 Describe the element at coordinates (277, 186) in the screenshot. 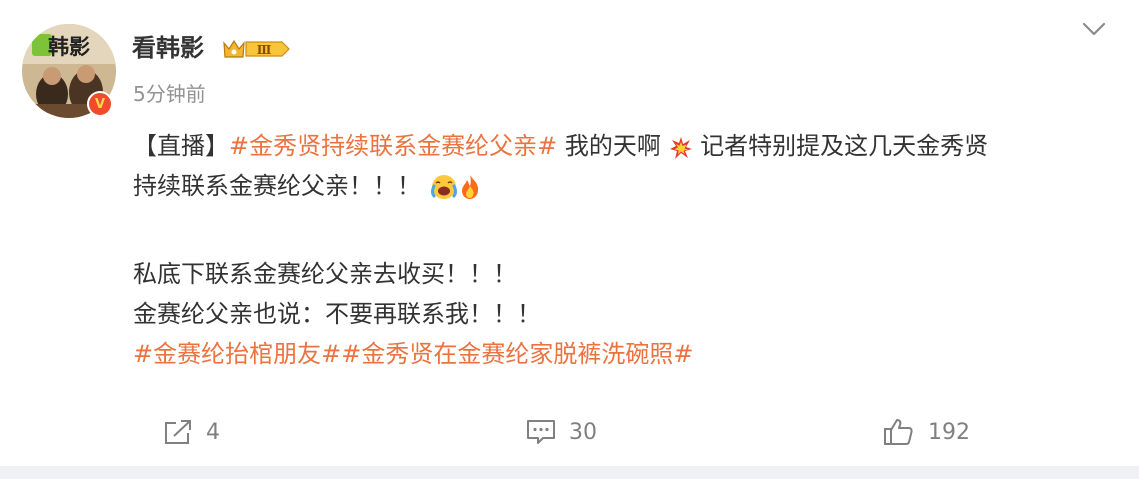

I see `post-text-segment: 持续联系金赛纶父亲！！！` at that location.